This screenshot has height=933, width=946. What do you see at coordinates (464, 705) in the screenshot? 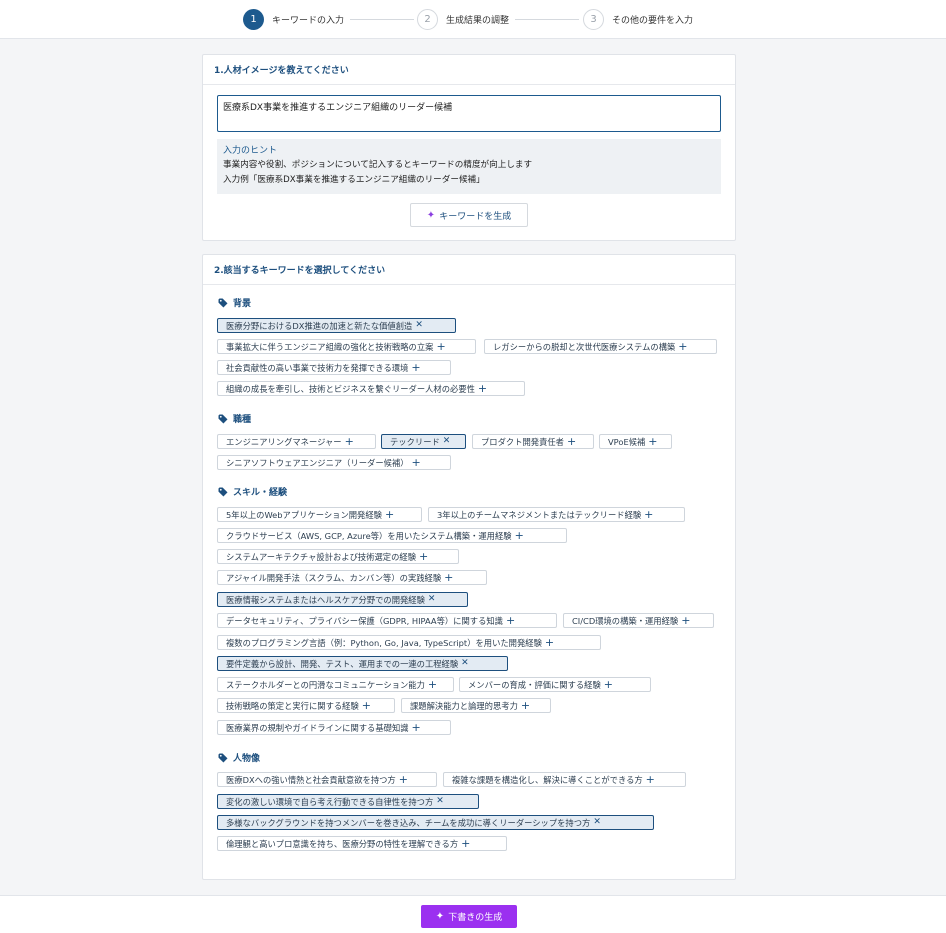
I see `keyword-chip-label: 課題解決能力と論理的思考力` at bounding box center [464, 705].